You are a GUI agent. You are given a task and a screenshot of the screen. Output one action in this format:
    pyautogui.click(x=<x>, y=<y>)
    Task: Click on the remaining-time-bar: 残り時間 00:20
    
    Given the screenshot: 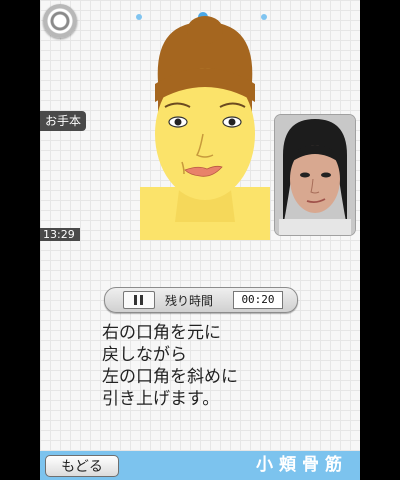 What is the action you would take?
    pyautogui.click(x=201, y=300)
    